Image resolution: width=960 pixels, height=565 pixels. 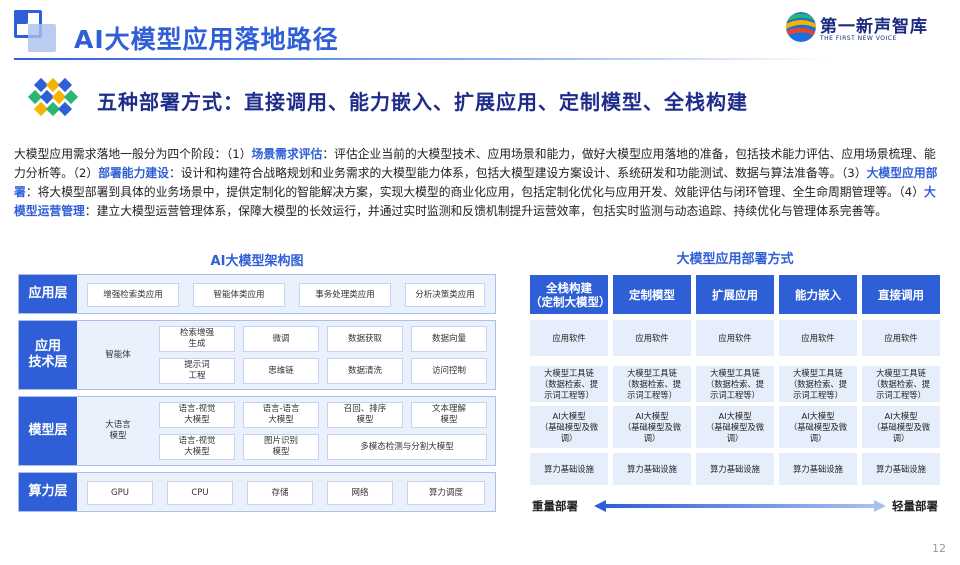 What do you see at coordinates (874, 27) in the screenshot?
I see `logo-text: 第一新声智库` at bounding box center [874, 27].